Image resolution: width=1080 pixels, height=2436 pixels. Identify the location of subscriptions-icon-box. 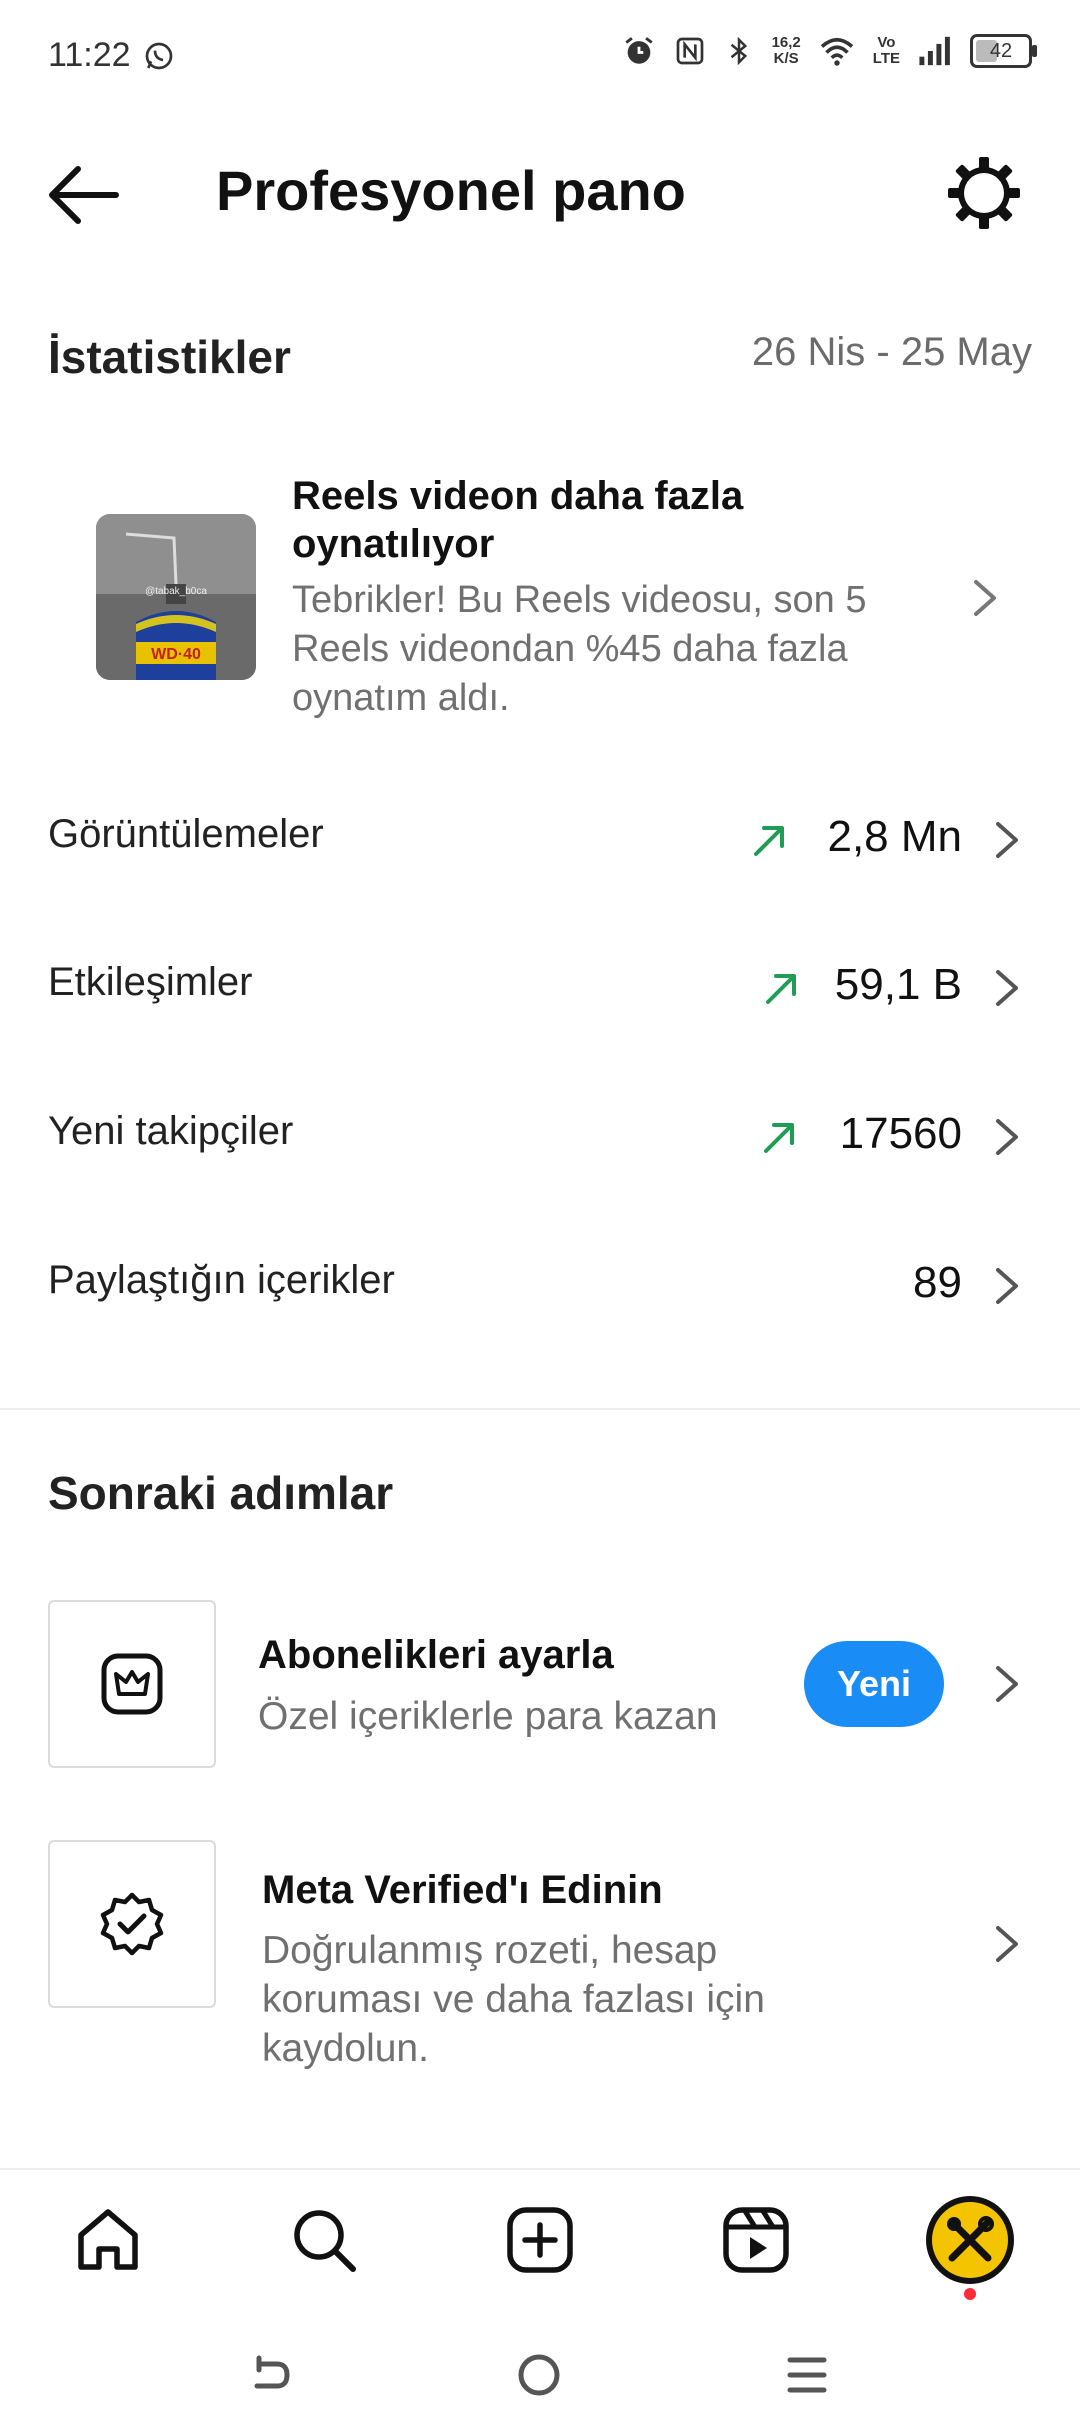
(132, 1684).